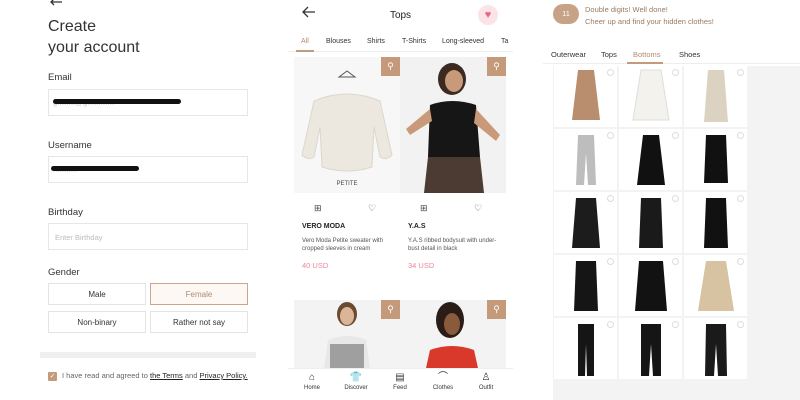 This screenshot has width=800, height=400. Describe the element at coordinates (347, 184) in the screenshot. I see `product-tag: PETITE` at that location.